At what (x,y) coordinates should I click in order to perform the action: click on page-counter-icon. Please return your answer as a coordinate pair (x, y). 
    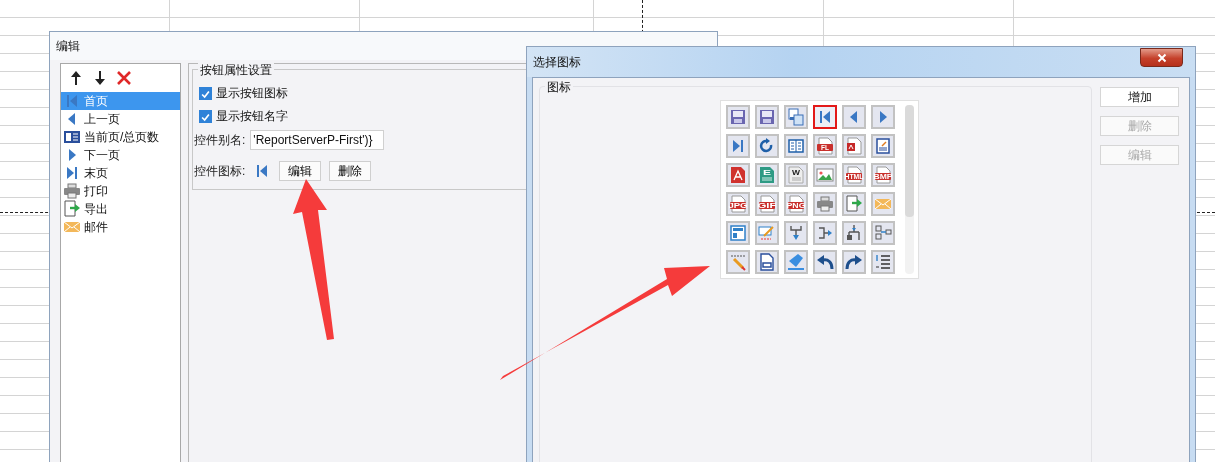
    Looking at the image, I should click on (72, 137).